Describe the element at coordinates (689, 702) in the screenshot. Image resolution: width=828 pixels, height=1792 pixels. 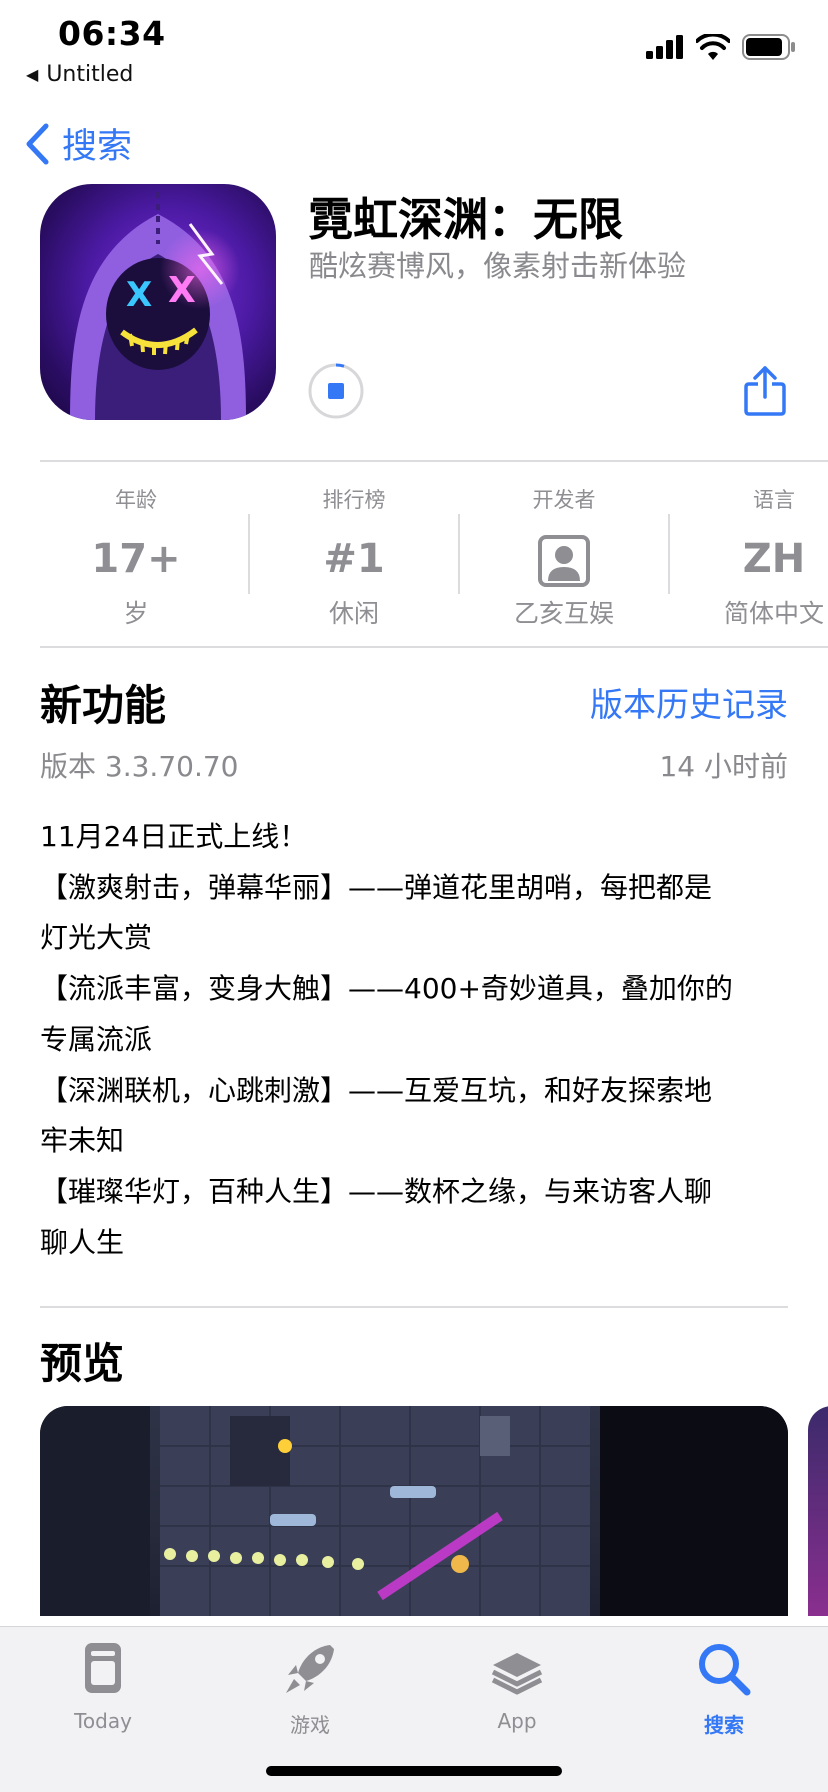
I see `version-history-link: 版本历史记录` at that location.